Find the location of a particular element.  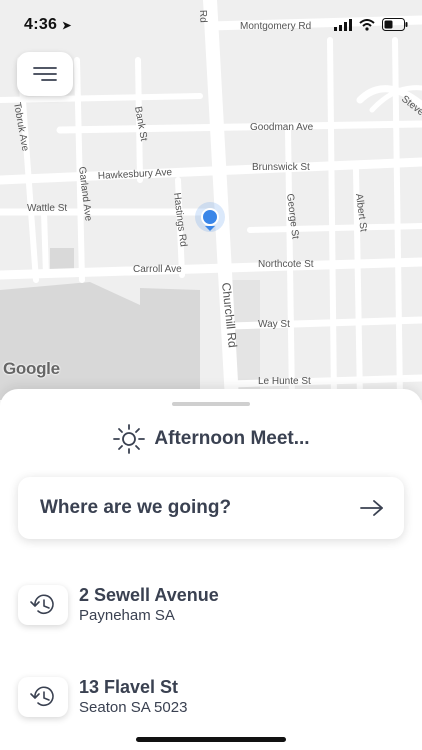

status-time: 4:36 ➤ is located at coordinates (48, 25).